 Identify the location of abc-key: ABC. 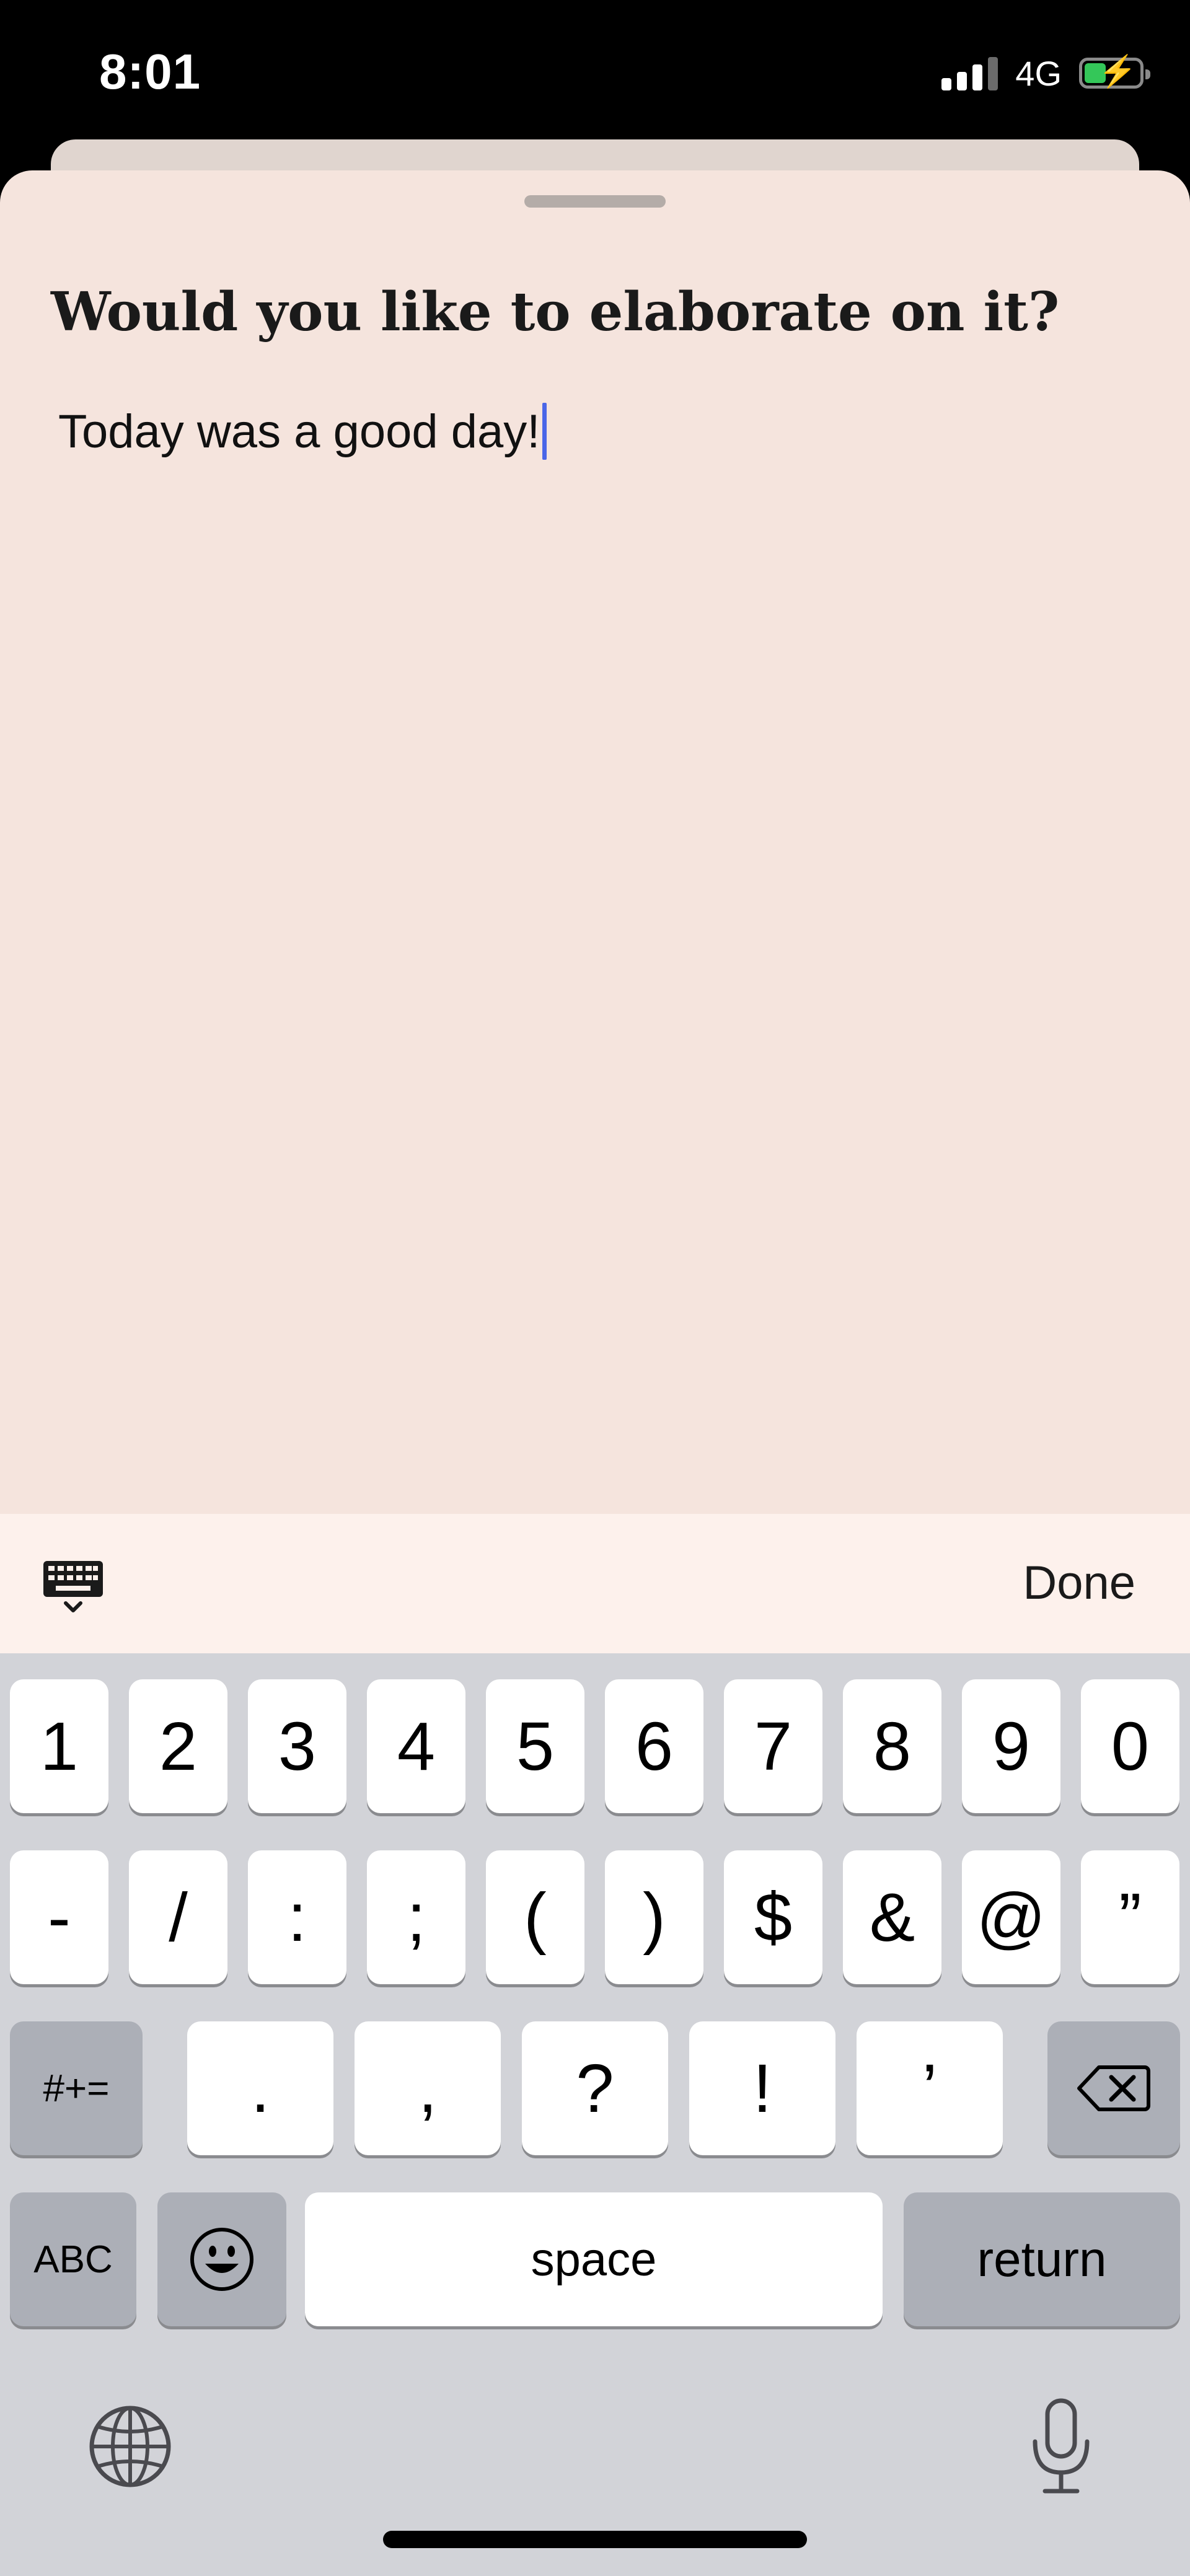
(73, 2259).